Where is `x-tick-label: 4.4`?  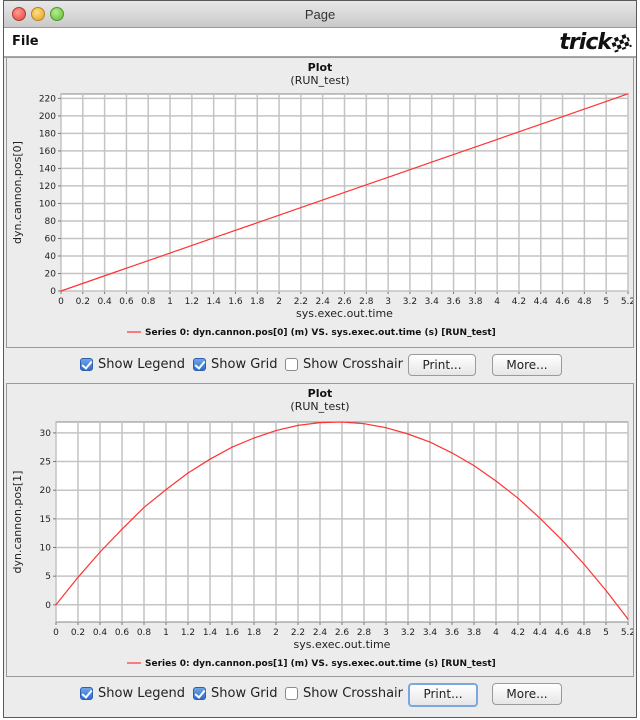
x-tick-label: 4.4 is located at coordinates (541, 302).